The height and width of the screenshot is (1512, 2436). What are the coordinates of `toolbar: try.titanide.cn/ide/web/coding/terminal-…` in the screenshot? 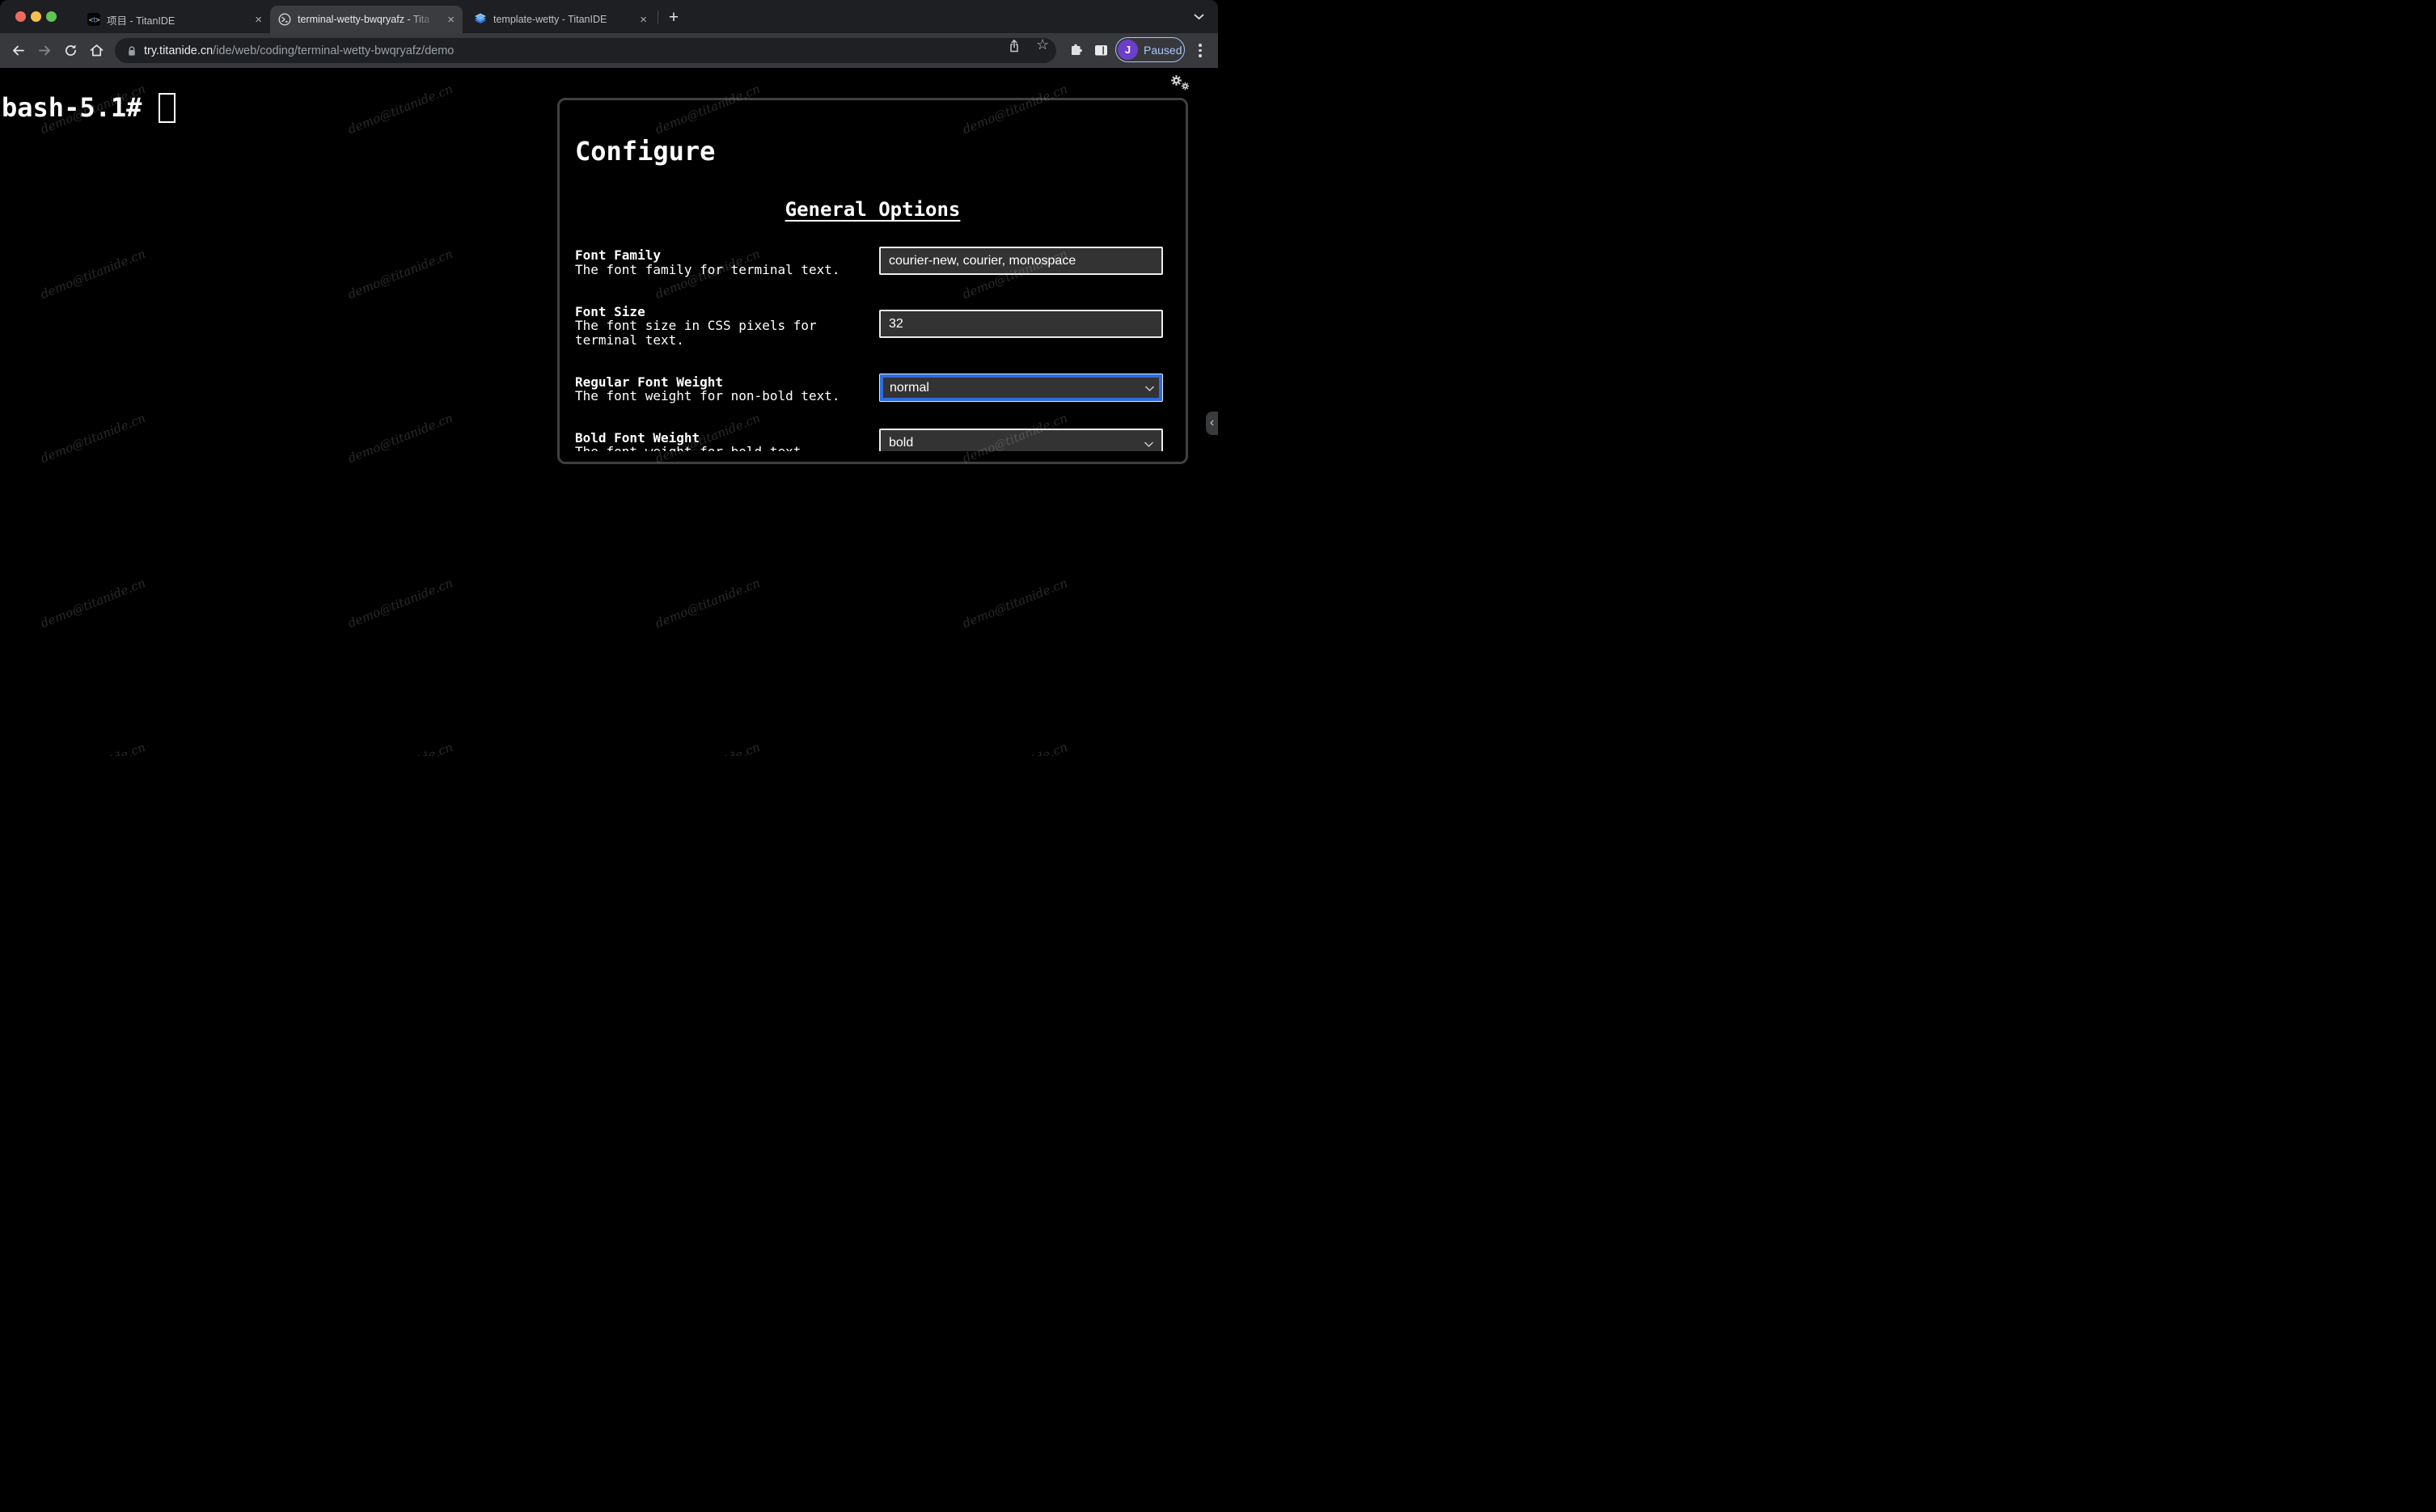 It's located at (609, 50).